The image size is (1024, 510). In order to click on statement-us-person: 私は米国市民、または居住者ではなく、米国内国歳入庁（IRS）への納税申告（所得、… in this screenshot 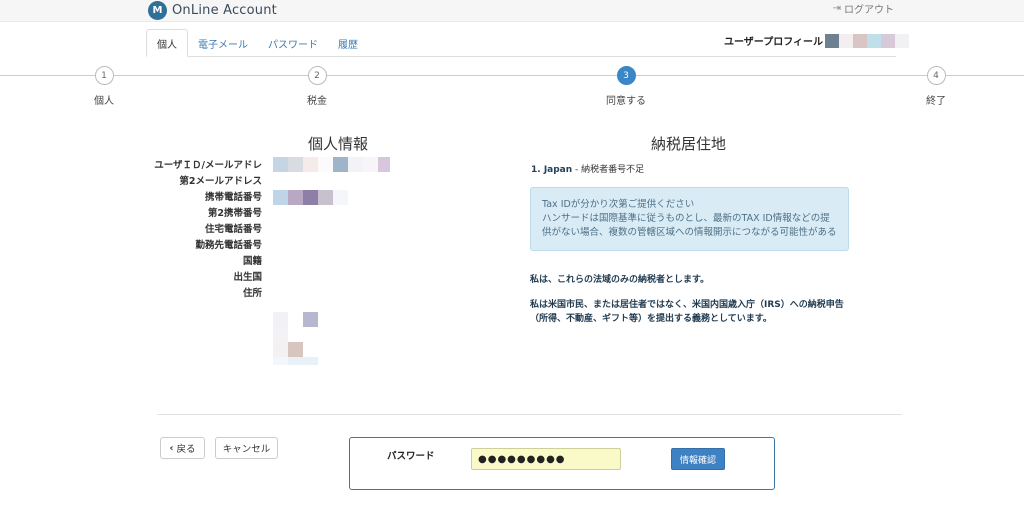, I will do `click(687, 312)`.